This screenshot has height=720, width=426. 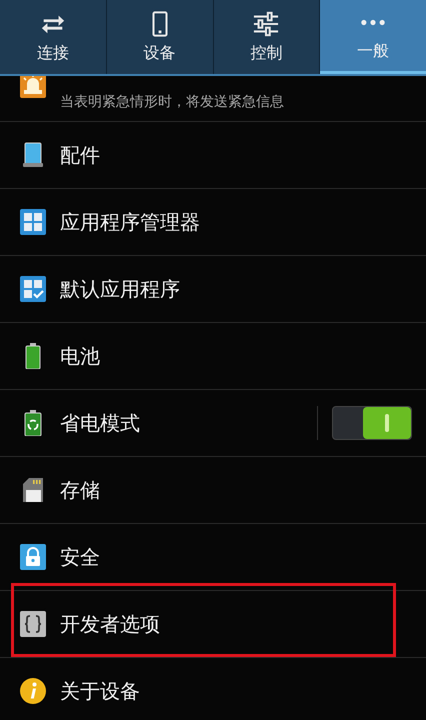 What do you see at coordinates (80, 356) in the screenshot?
I see `setting-label: 电池` at bounding box center [80, 356].